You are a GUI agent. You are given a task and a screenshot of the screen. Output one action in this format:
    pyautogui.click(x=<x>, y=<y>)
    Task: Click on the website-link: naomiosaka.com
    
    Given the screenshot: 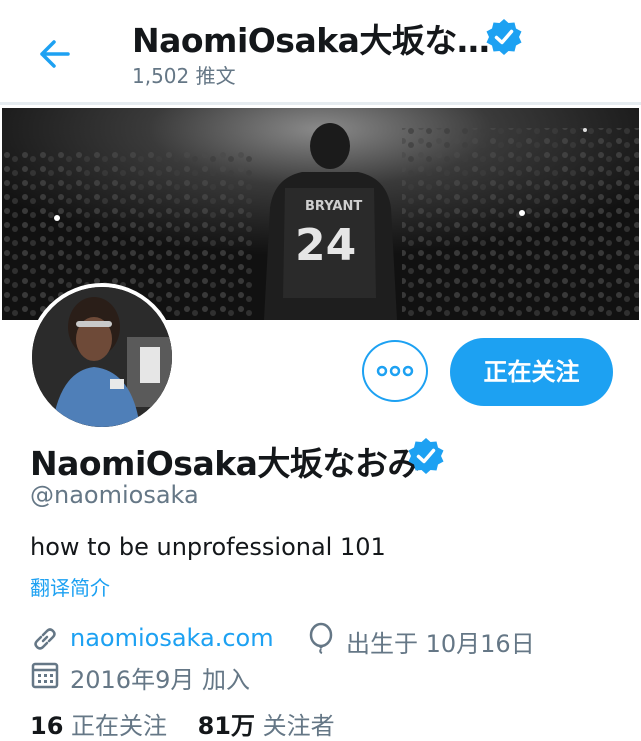 What is the action you would take?
    pyautogui.click(x=172, y=638)
    